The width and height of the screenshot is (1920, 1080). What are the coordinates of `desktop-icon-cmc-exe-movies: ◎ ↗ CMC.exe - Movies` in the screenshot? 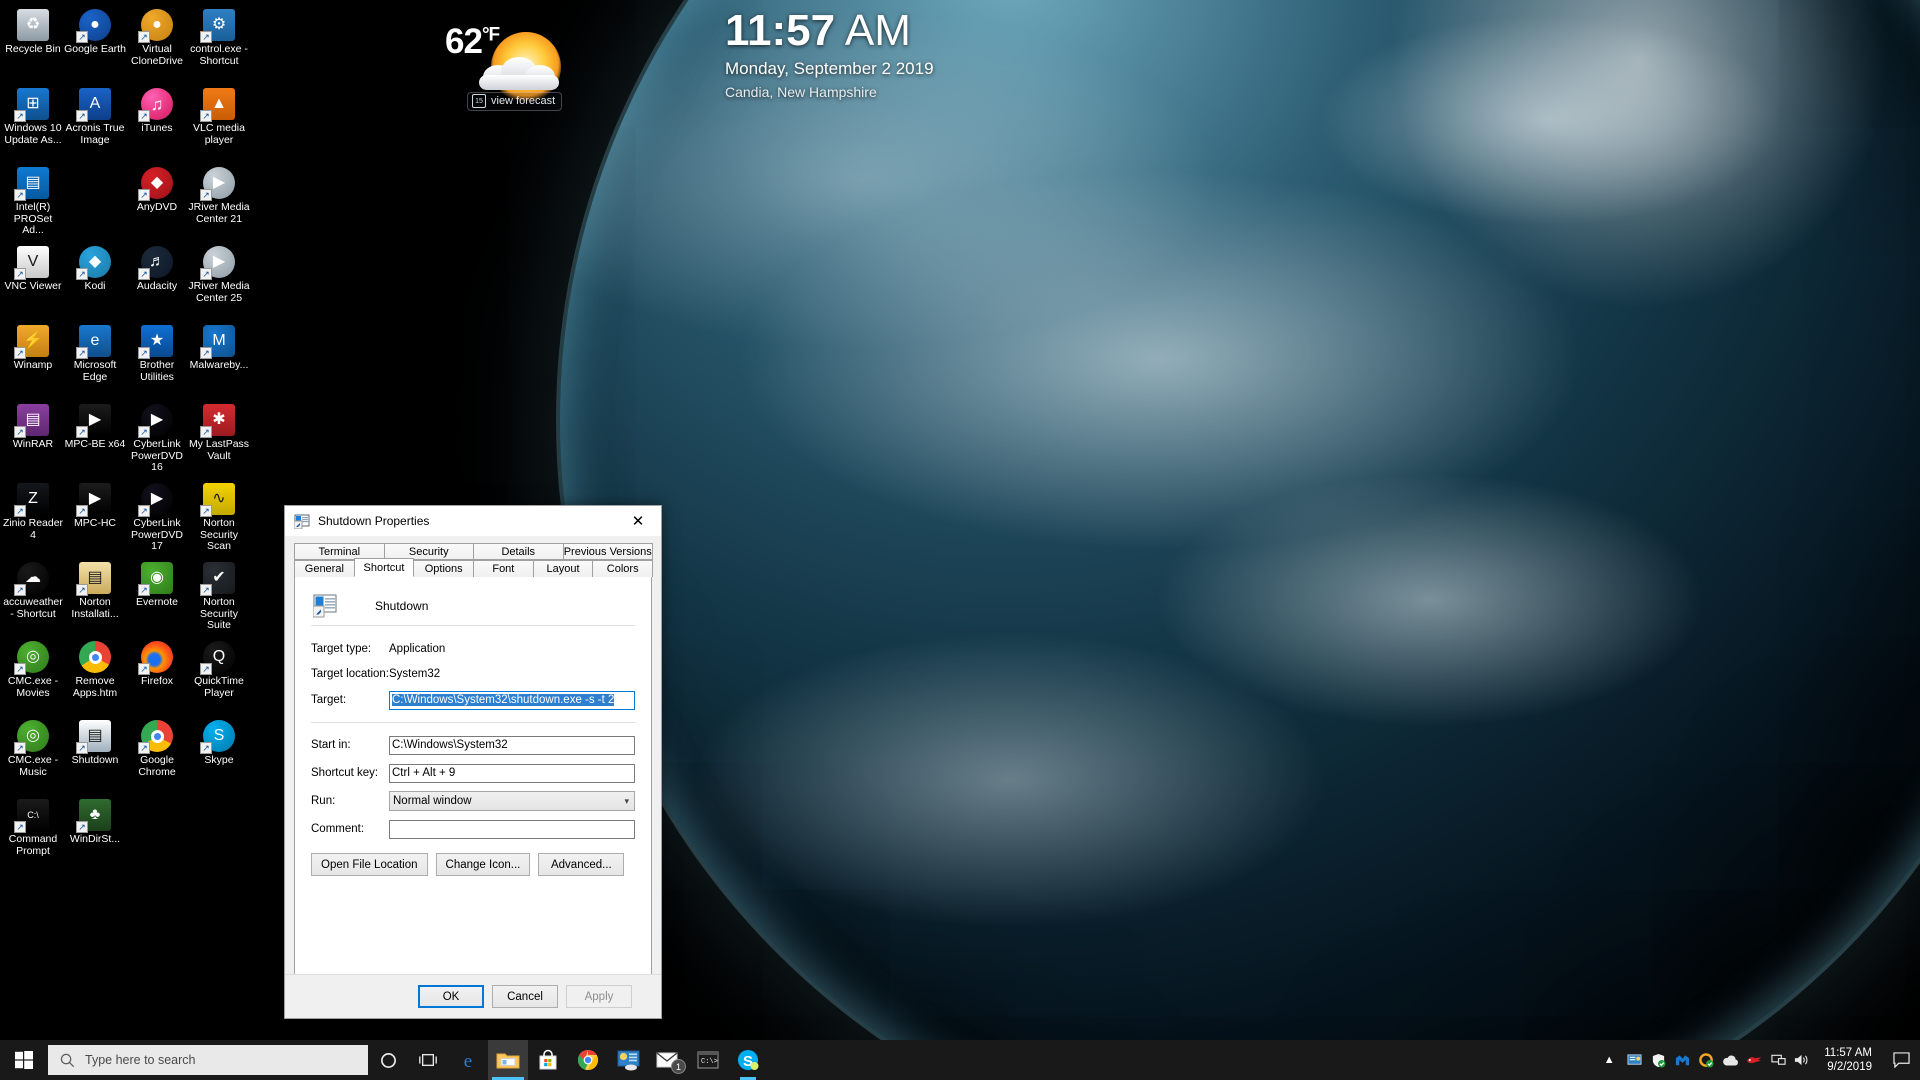 It's located at (33, 675).